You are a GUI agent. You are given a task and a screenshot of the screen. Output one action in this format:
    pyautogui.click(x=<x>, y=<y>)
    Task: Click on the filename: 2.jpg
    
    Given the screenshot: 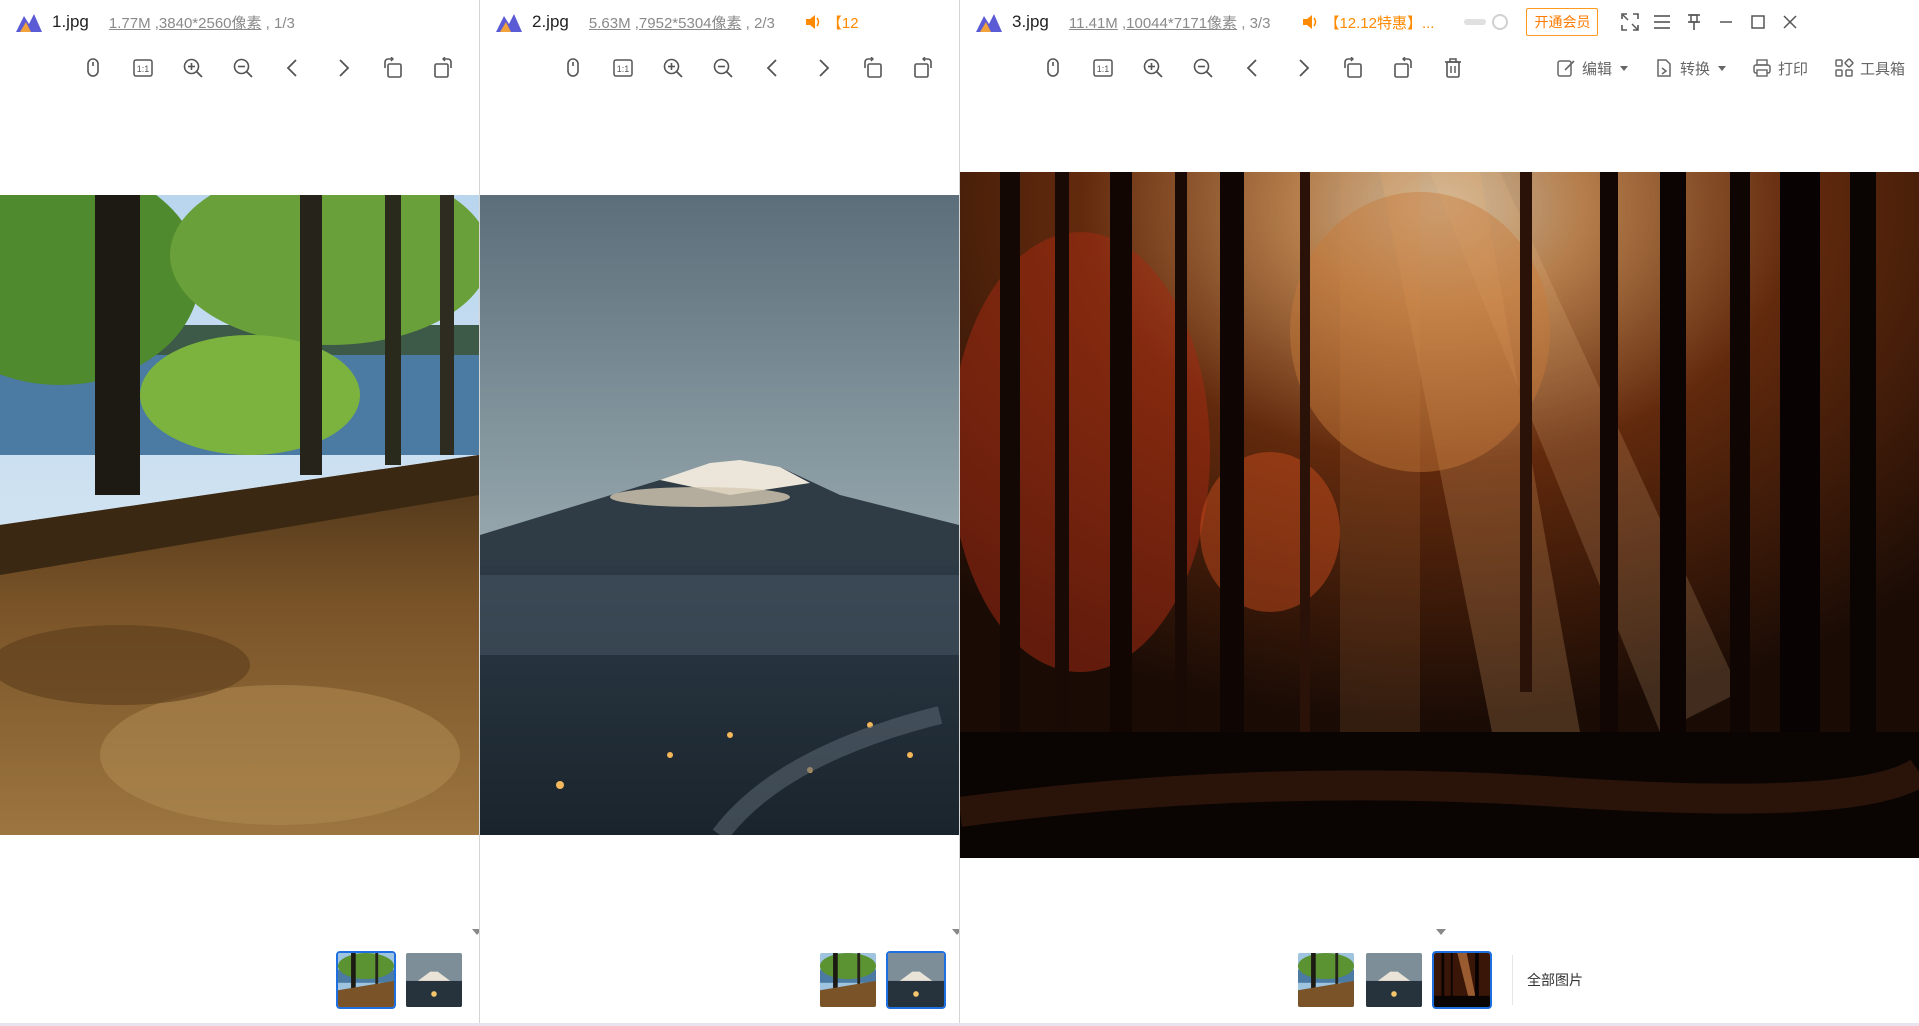 What is the action you would take?
    pyautogui.click(x=550, y=21)
    